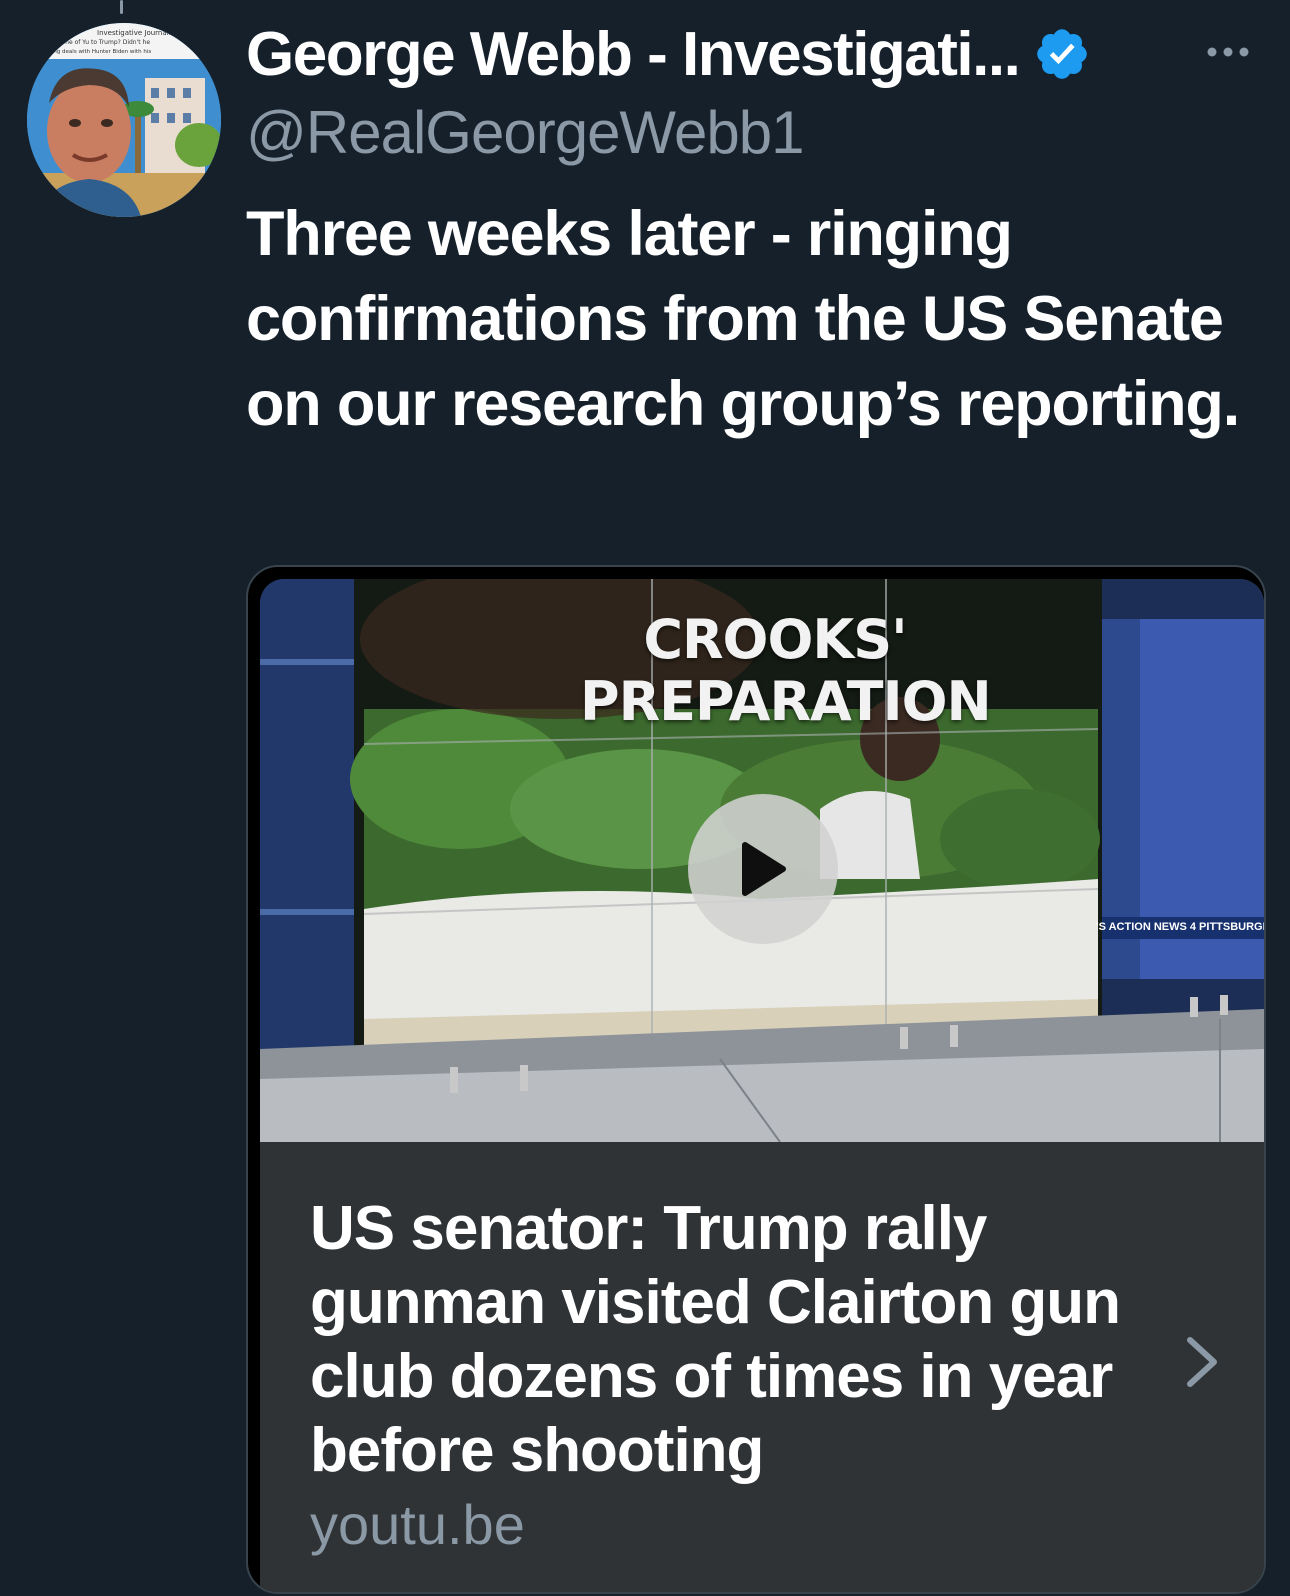 Image resolution: width=1290 pixels, height=1596 pixels. What do you see at coordinates (756, 132) in the screenshot?
I see `user-handle: @RealGeorgeWebb1` at bounding box center [756, 132].